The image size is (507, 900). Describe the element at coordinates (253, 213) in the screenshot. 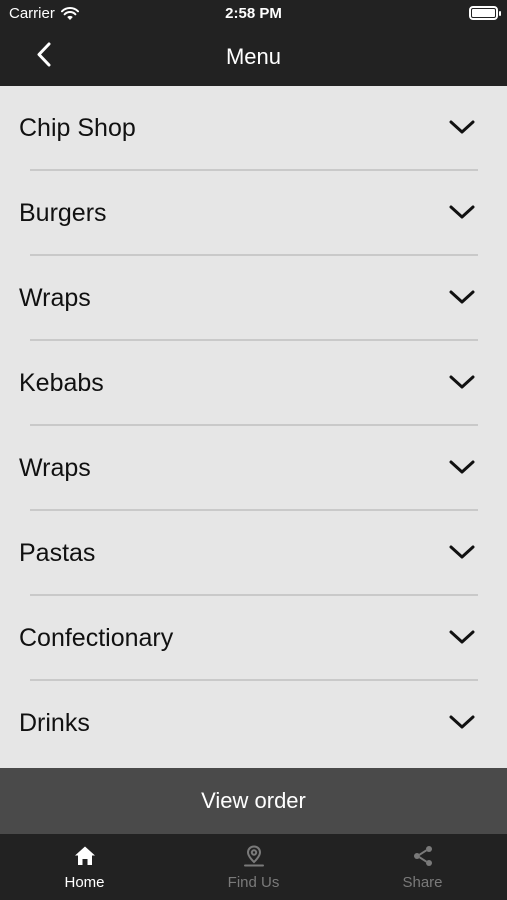

I see `menu-item-burgers: Burgers` at that location.